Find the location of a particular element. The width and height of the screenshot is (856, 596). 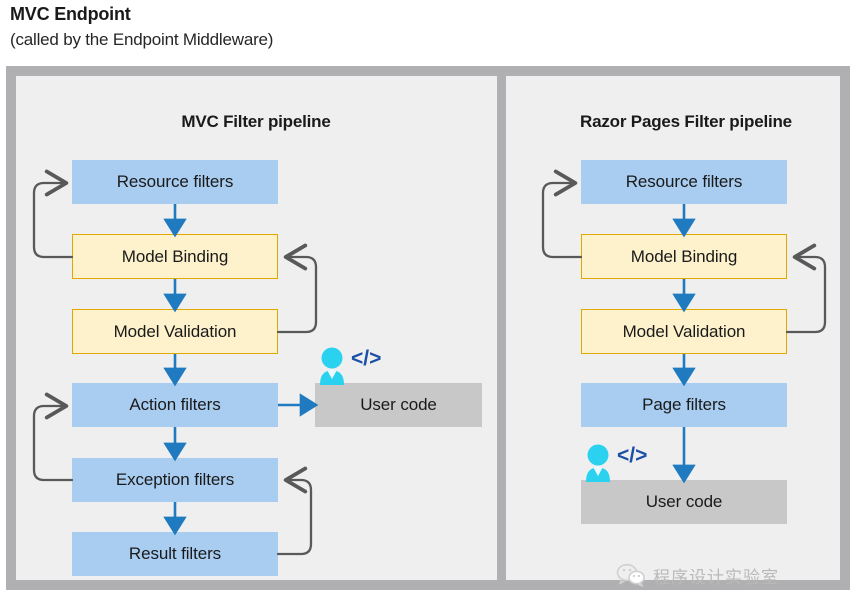

wechat-icon is located at coordinates (630, 575).